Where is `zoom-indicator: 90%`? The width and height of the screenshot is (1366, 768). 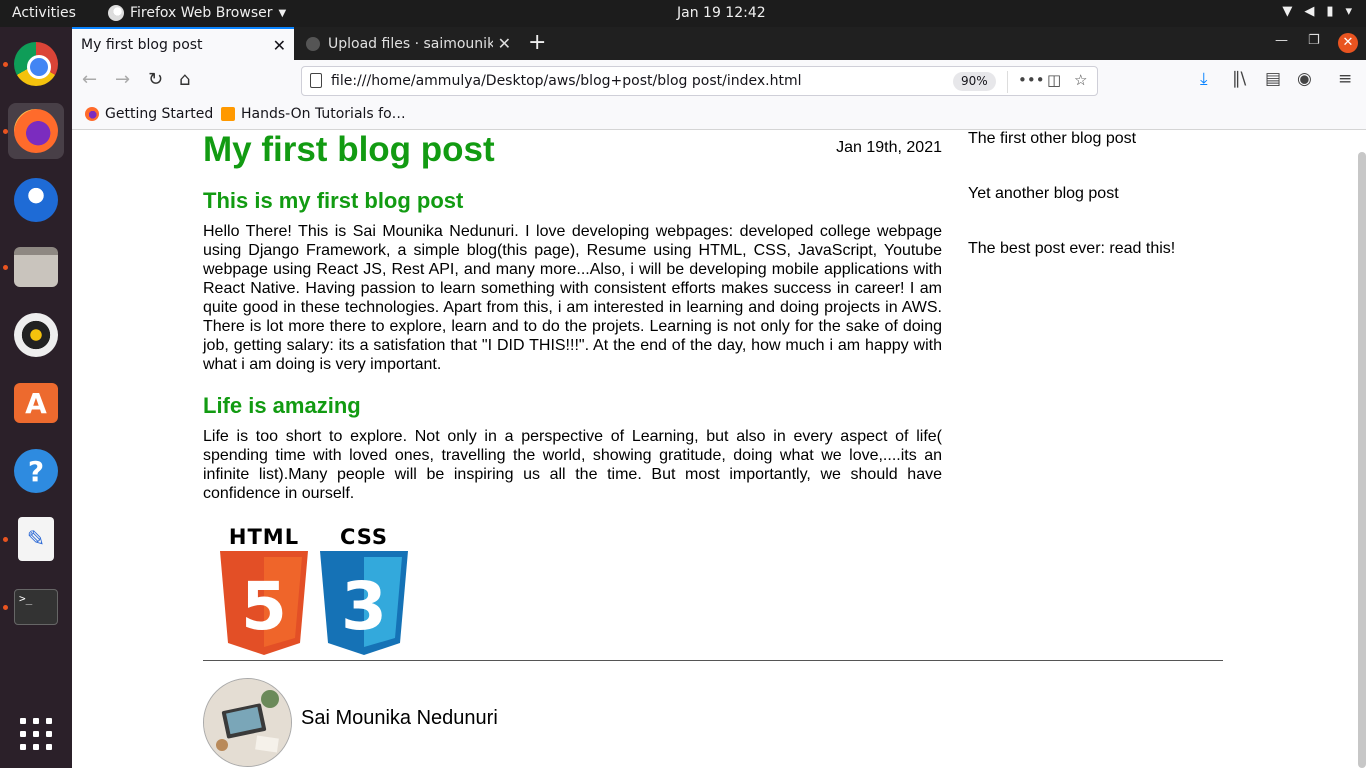
zoom-indicator: 90% is located at coordinates (974, 81).